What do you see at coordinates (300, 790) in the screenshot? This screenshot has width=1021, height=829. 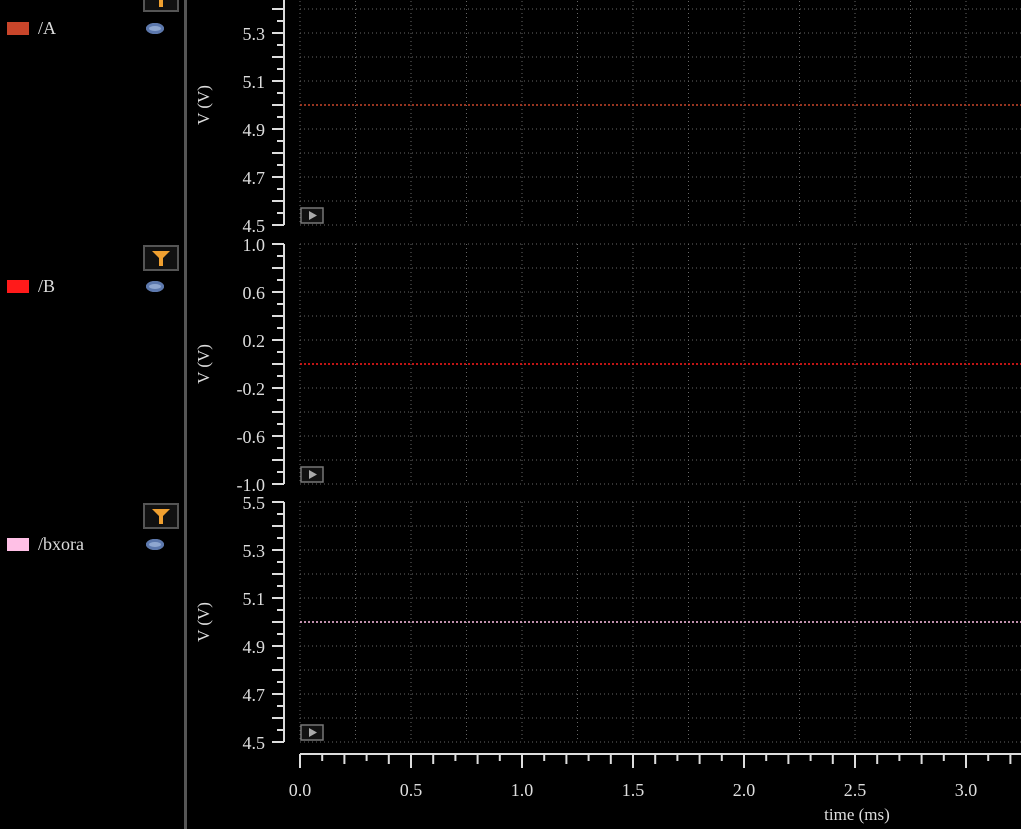 I see `x-tick-label: 0.0` at bounding box center [300, 790].